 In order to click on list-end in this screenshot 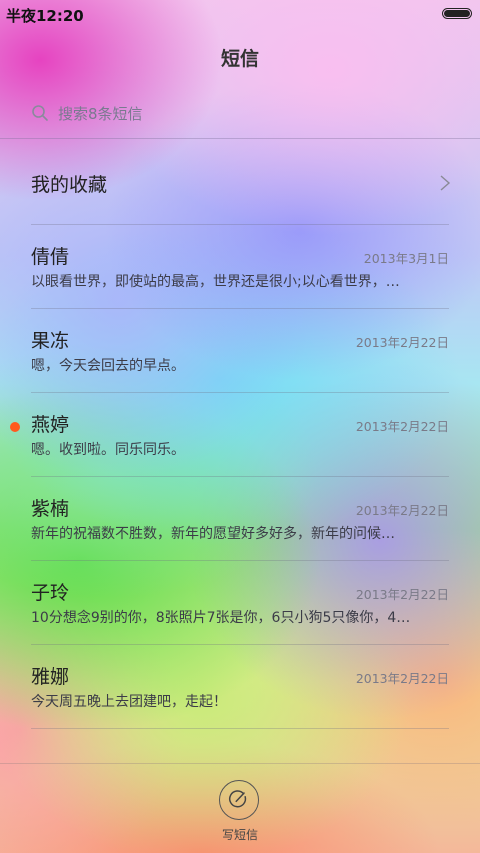, I will do `click(240, 728)`.